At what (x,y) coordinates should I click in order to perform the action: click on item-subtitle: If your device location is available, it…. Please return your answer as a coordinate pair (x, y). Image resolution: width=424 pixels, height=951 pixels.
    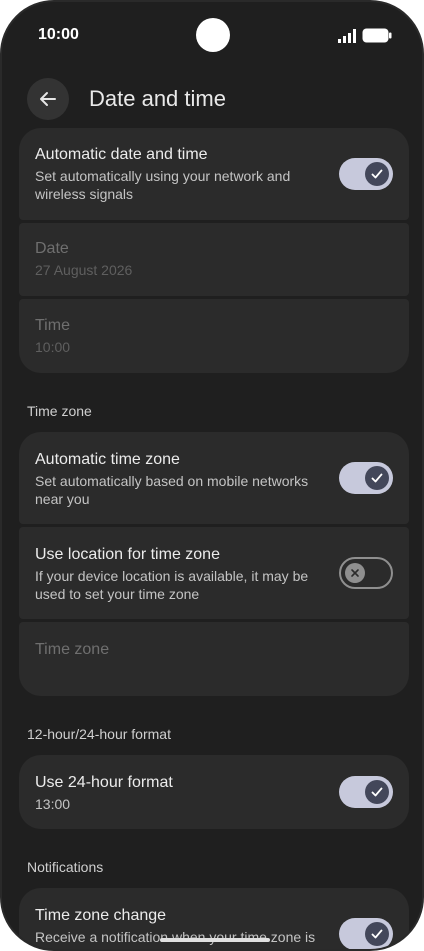
    Looking at the image, I should click on (172, 585).